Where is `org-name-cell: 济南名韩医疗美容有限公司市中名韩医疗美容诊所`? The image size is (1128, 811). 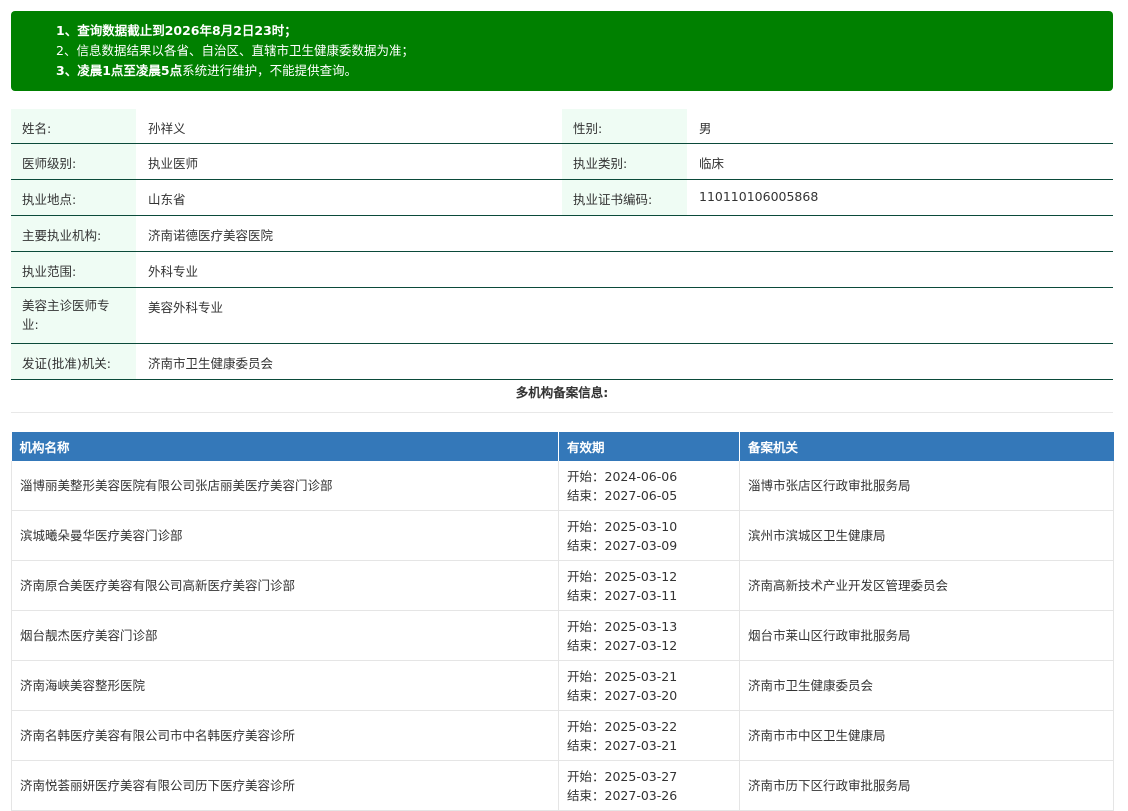 org-name-cell: 济南名韩医疗美容有限公司市中名韩医疗美容诊所 is located at coordinates (285, 735).